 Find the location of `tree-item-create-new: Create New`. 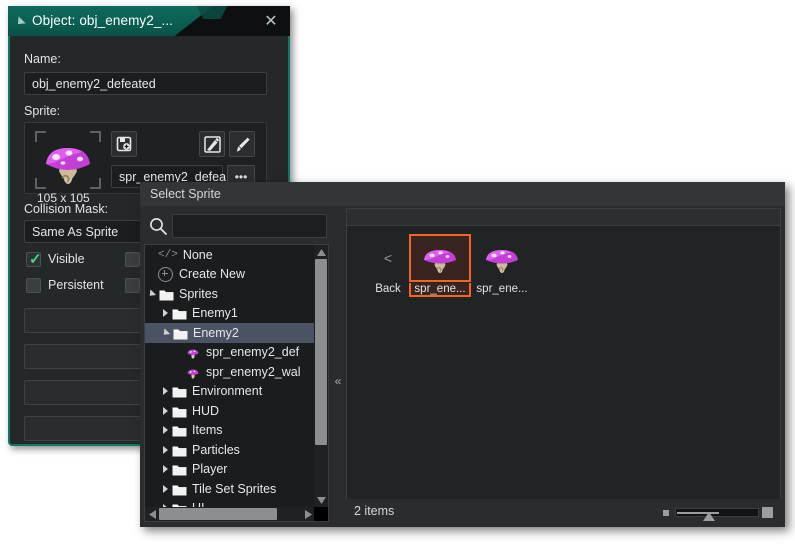

tree-item-create-new: Create New is located at coordinates (230, 275).